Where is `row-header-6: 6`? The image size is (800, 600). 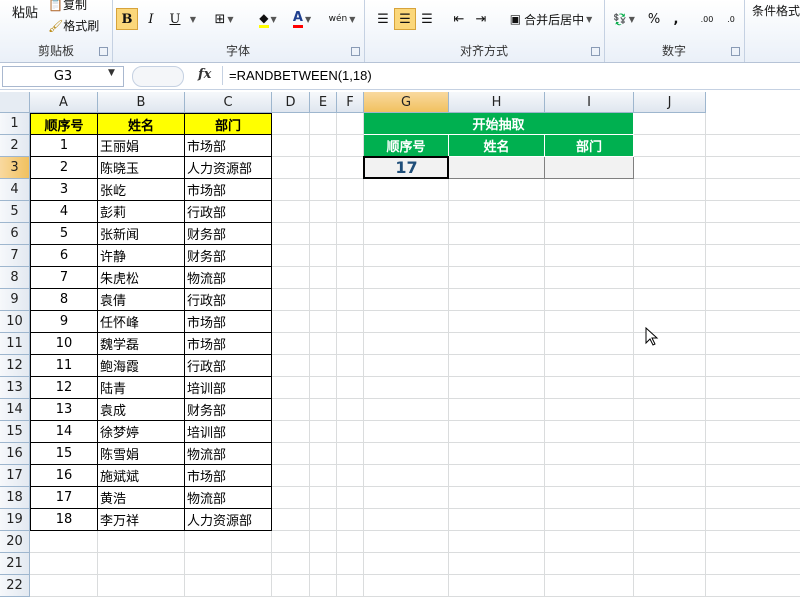
row-header-6: 6 is located at coordinates (15, 234).